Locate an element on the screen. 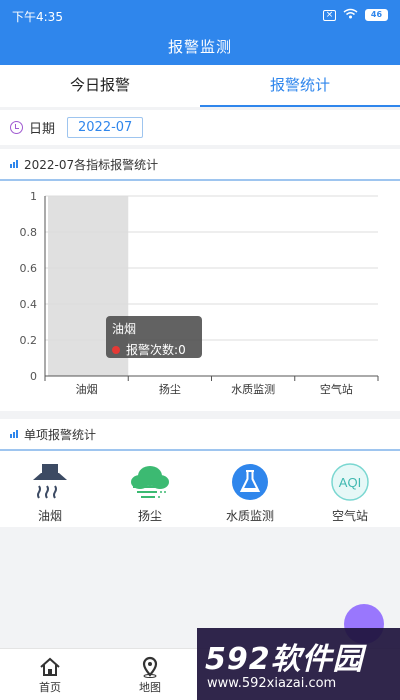 This screenshot has height=700, width=400. page-title: 报警监测 is located at coordinates (200, 47).